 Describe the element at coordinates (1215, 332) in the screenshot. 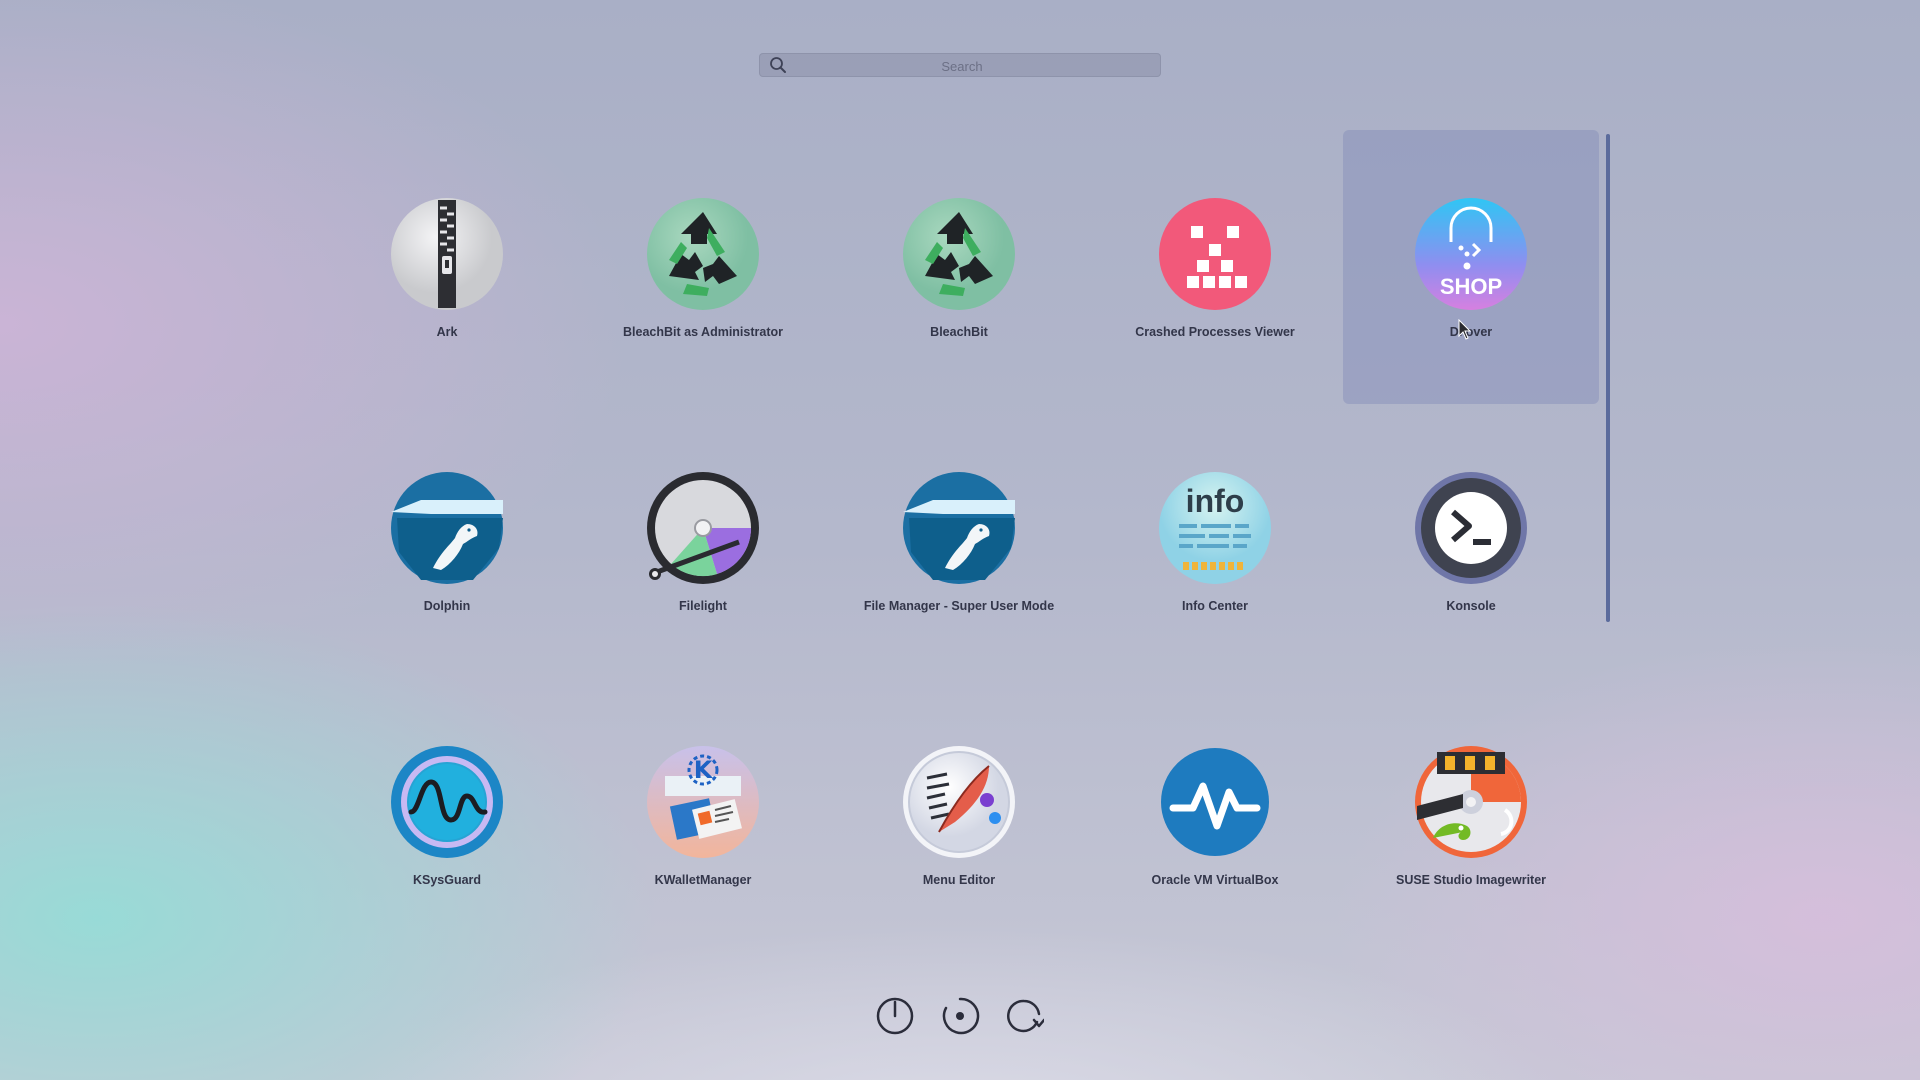

I see `app-label: Crashed Processes Viewer` at that location.